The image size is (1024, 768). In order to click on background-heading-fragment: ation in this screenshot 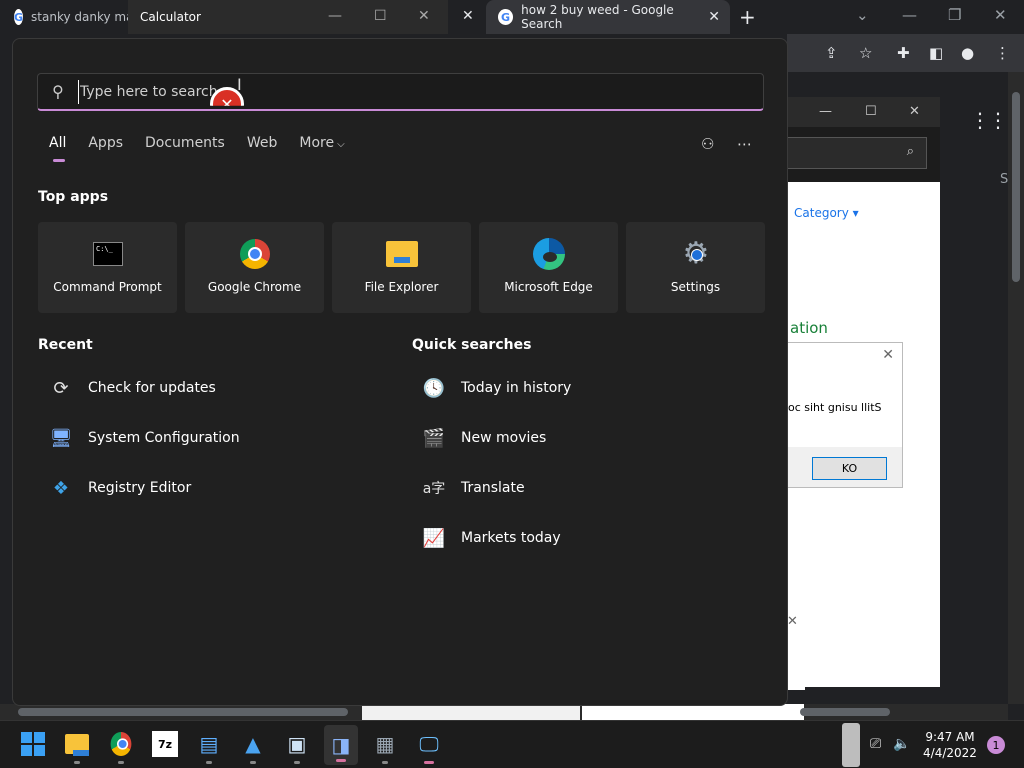, I will do `click(809, 328)`.